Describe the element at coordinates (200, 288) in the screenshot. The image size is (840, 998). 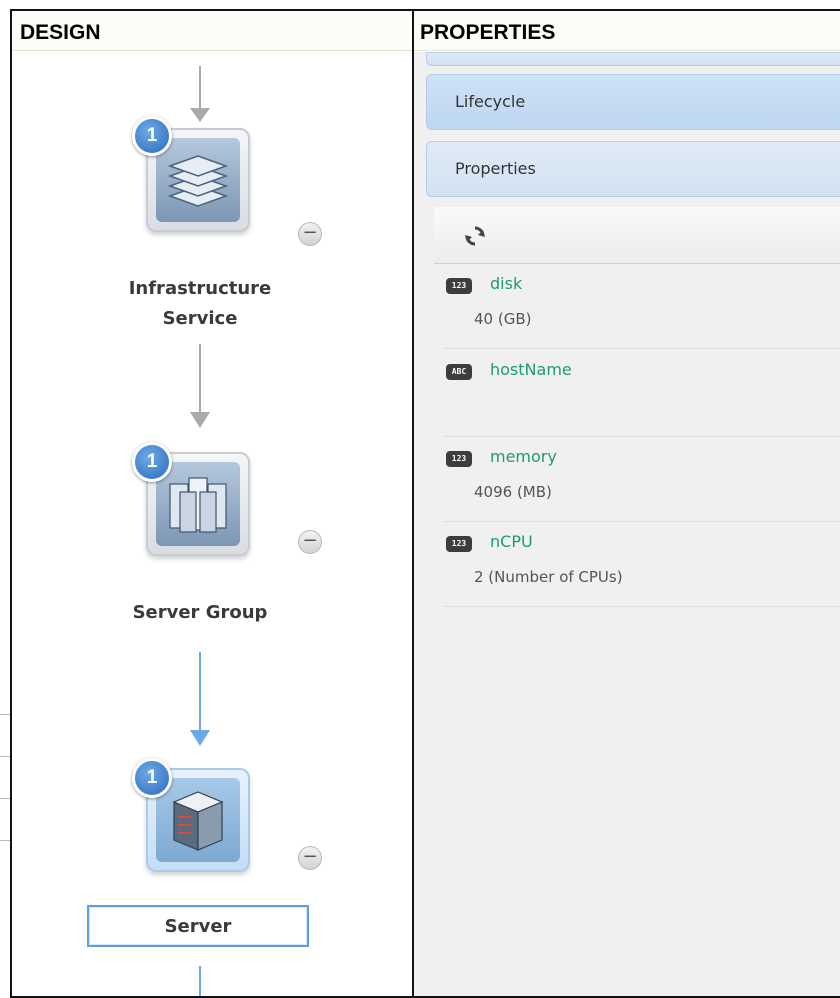
I see `node-label-line: Infrastructure` at that location.